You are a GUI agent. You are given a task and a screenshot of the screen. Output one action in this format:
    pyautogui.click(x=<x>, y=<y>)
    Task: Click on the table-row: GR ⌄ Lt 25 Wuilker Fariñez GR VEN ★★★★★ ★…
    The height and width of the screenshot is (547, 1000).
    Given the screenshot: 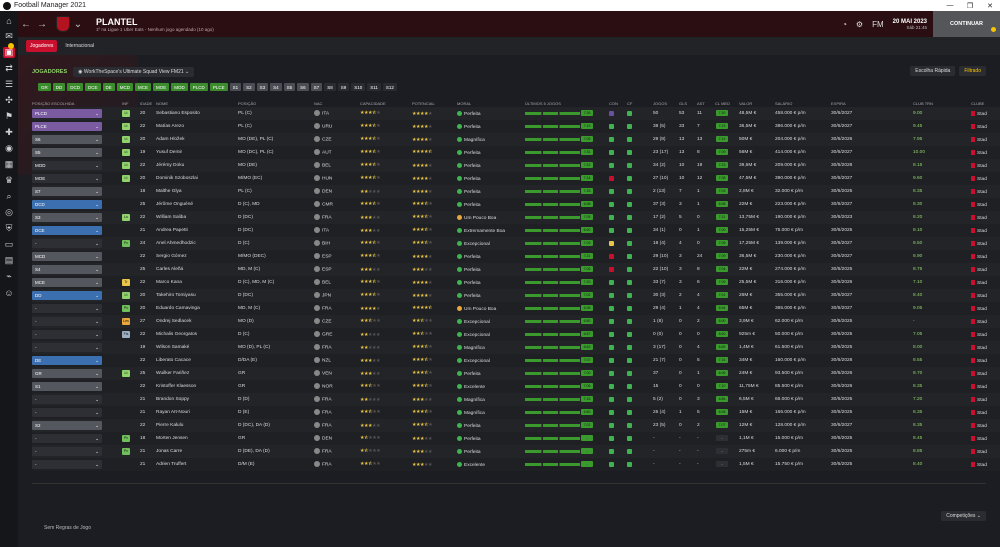 What is the action you would take?
    pyautogui.click(x=516, y=373)
    